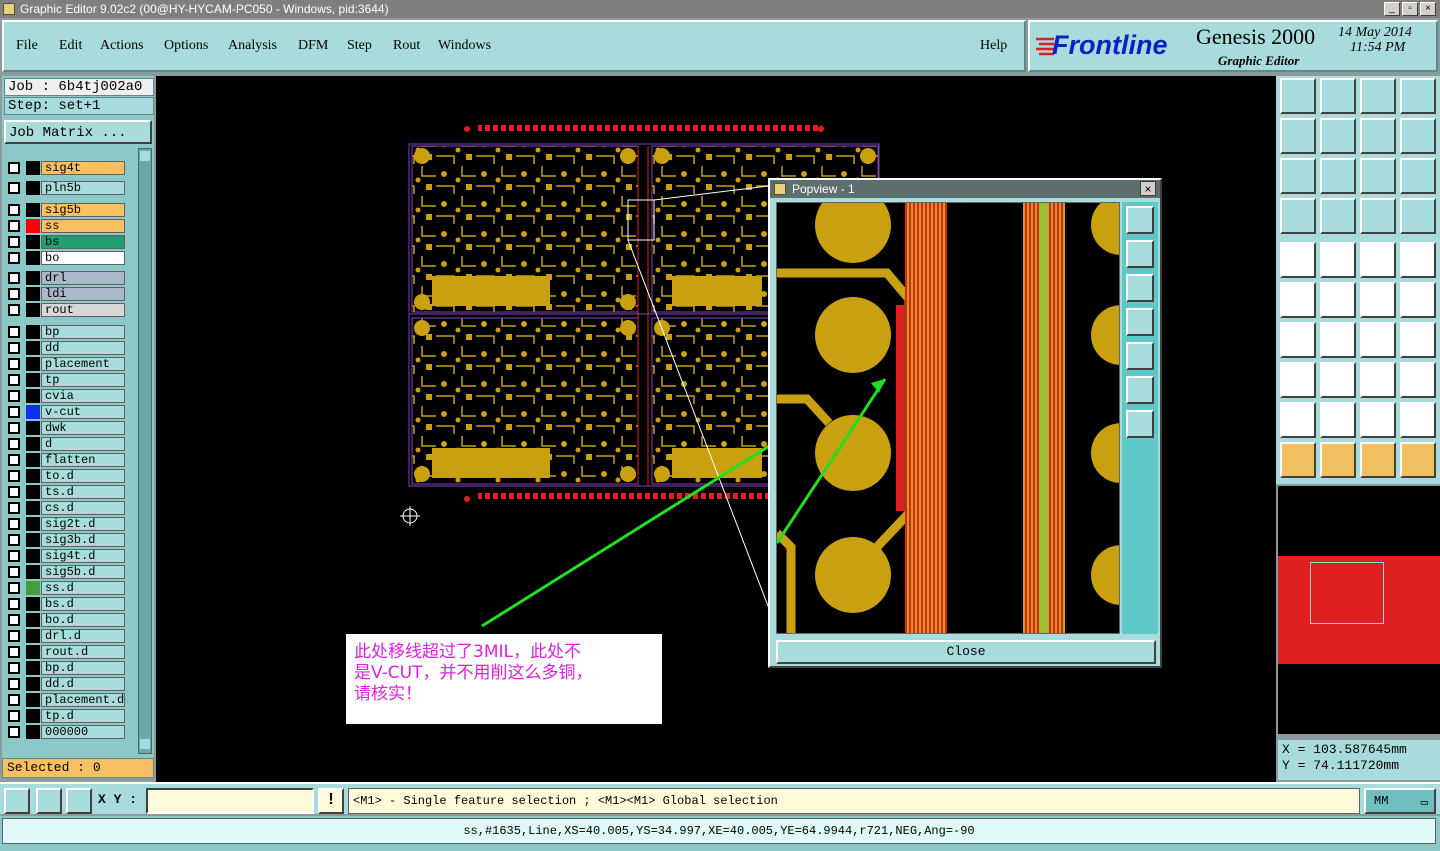 The height and width of the screenshot is (851, 1440). I want to click on menu-edit: Edit, so click(70, 46).